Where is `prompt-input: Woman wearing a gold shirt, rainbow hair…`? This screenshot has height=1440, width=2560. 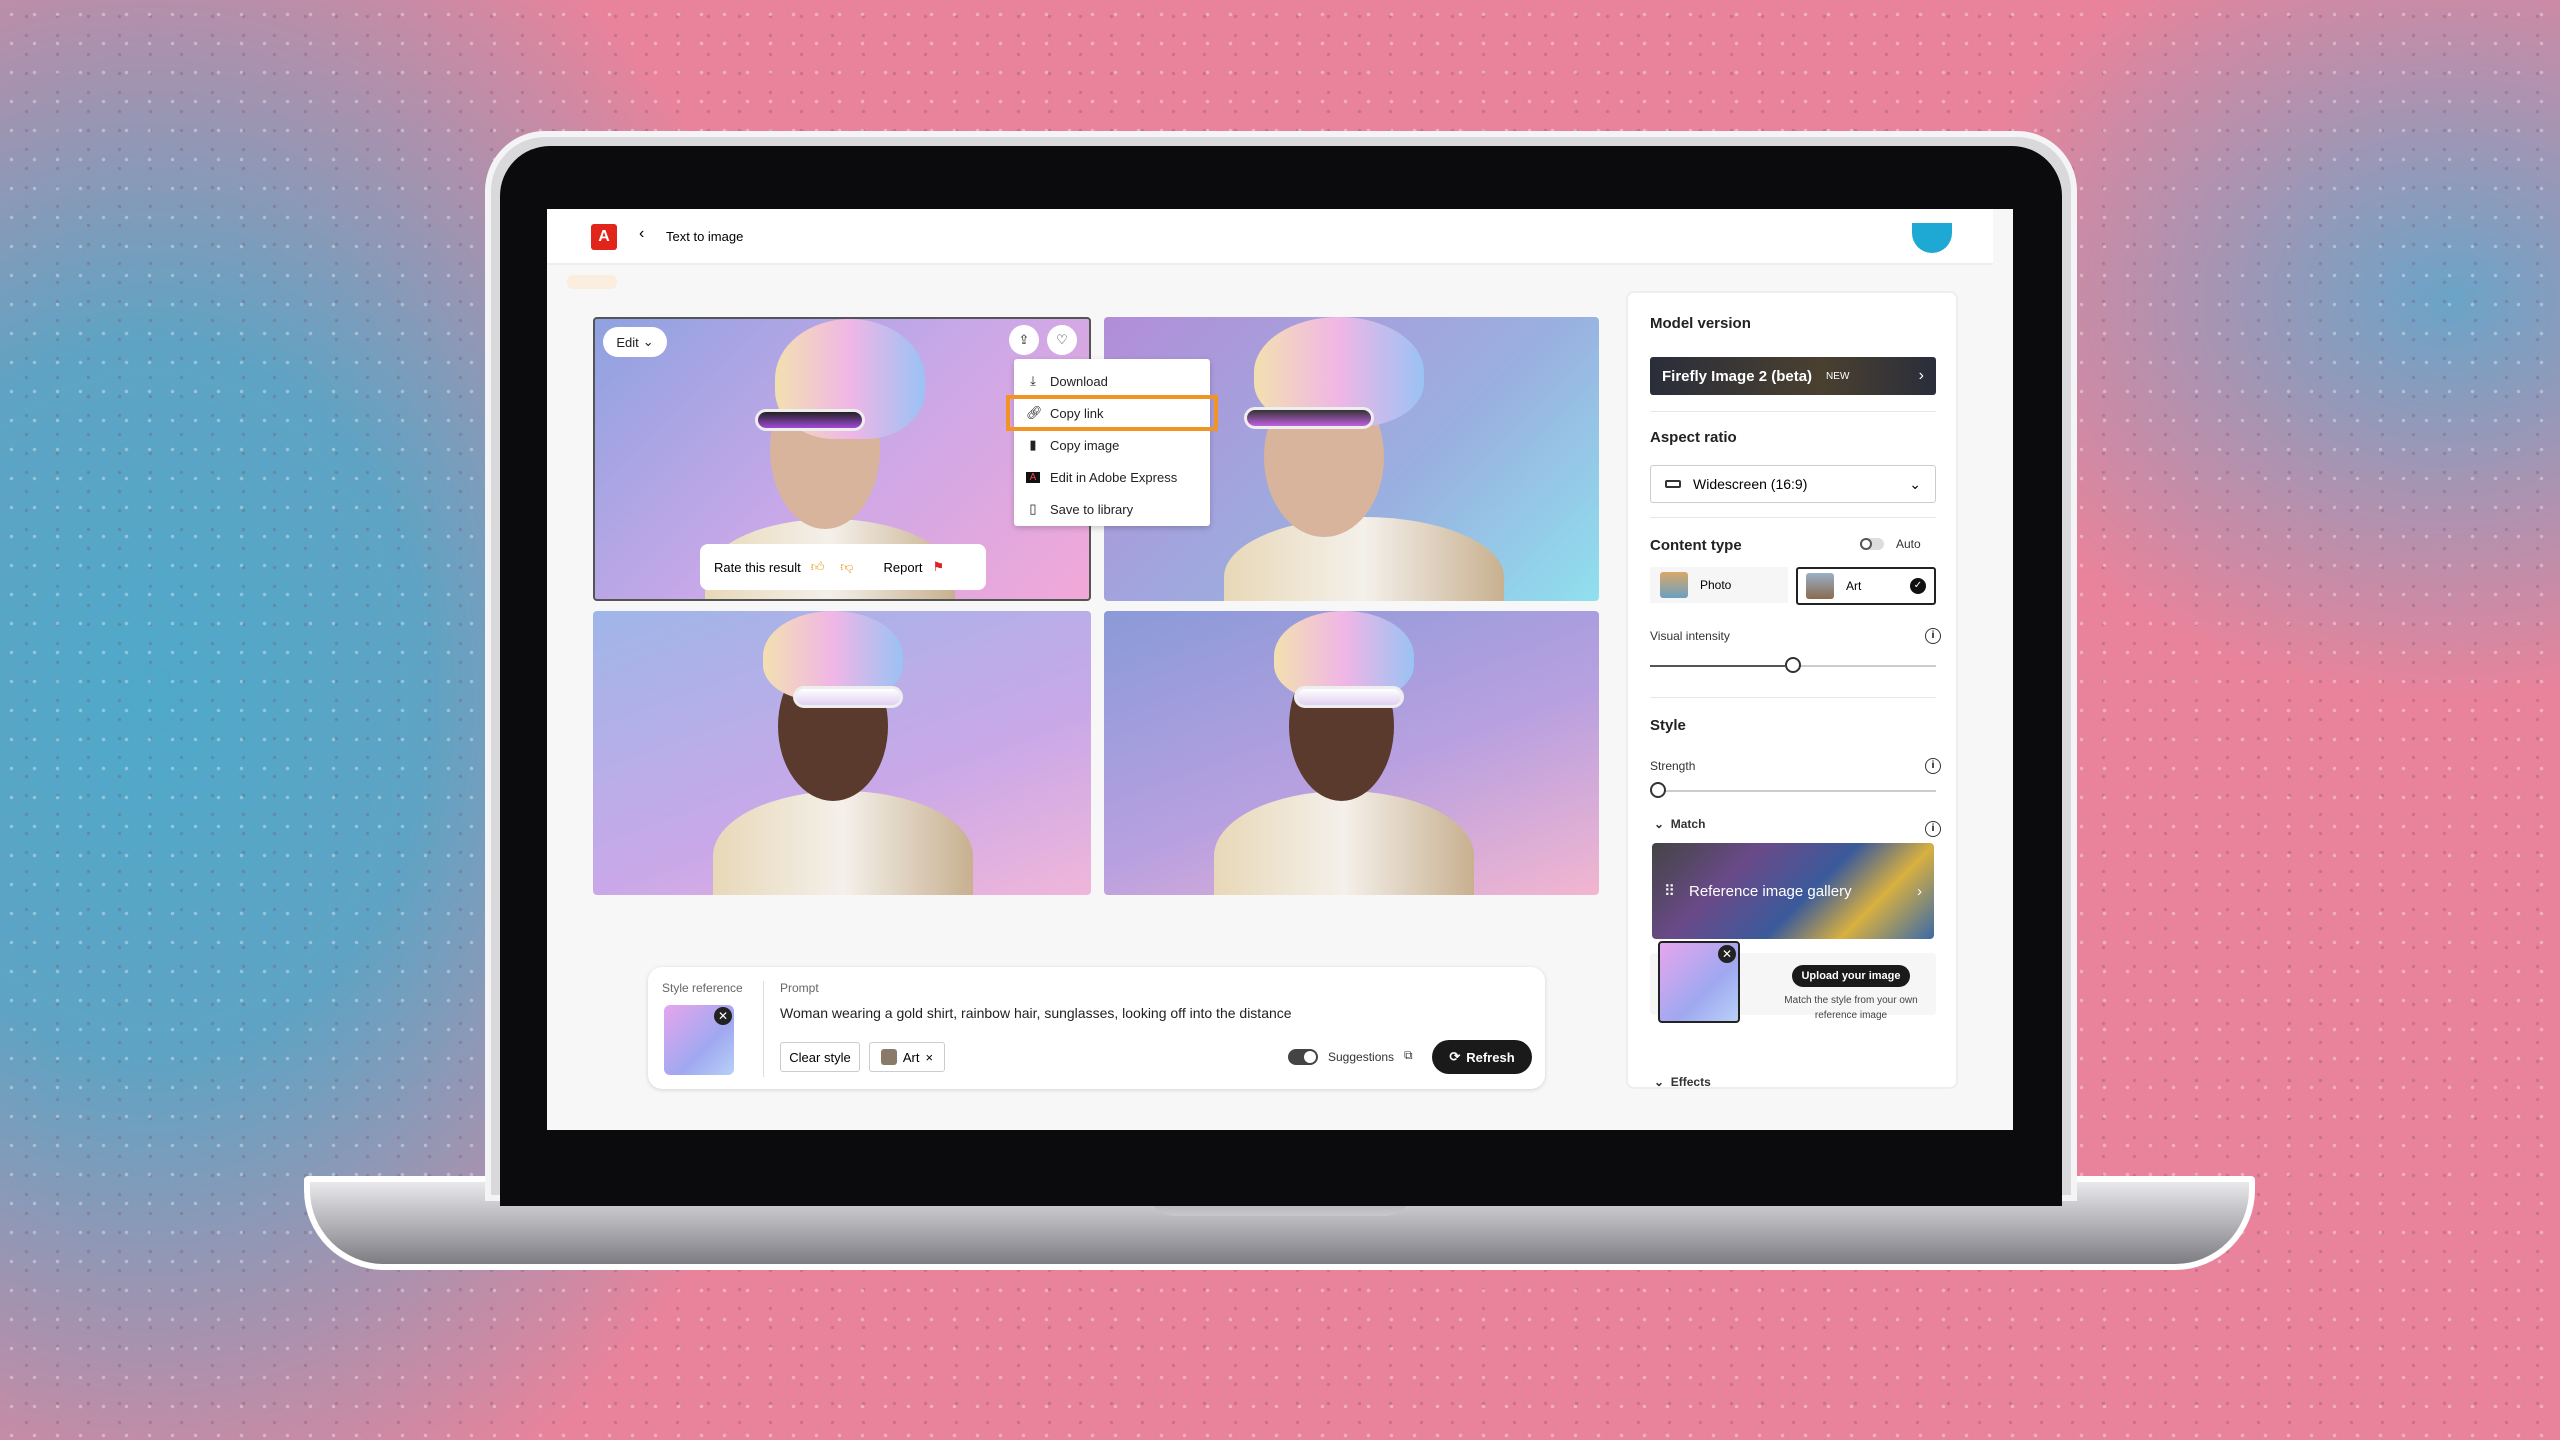
prompt-input: Woman wearing a gold shirt, rainbow hair… is located at coordinates (1036, 1013).